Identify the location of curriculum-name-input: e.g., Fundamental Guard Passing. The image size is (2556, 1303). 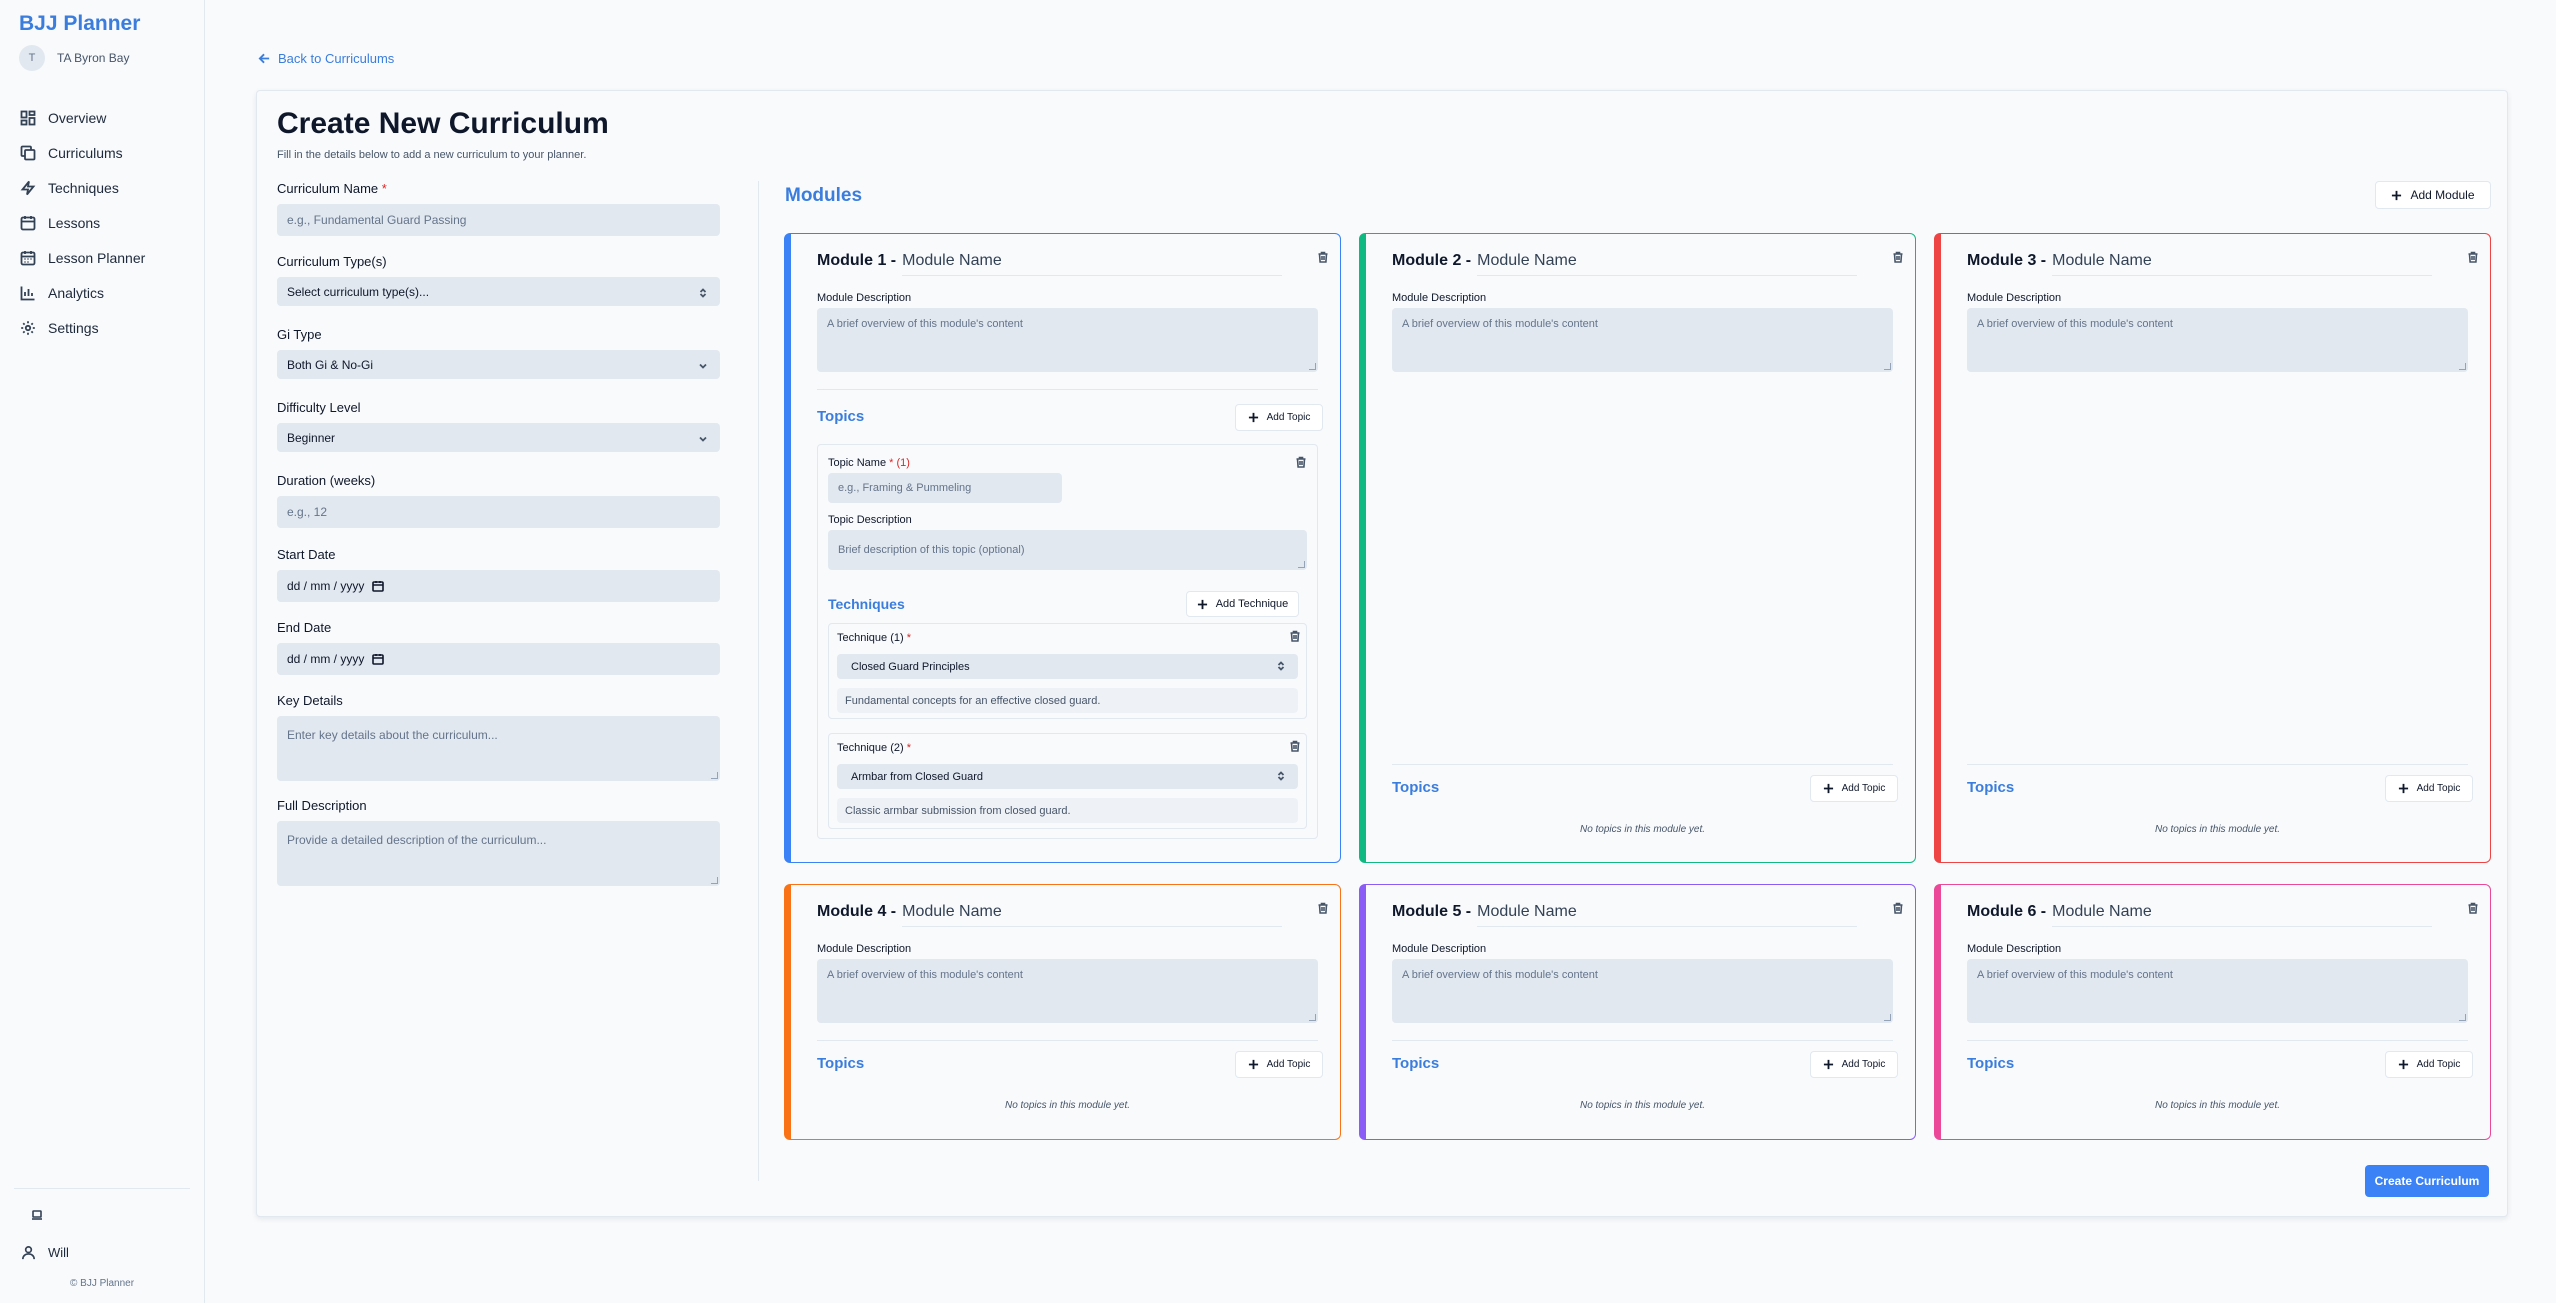
(498, 220).